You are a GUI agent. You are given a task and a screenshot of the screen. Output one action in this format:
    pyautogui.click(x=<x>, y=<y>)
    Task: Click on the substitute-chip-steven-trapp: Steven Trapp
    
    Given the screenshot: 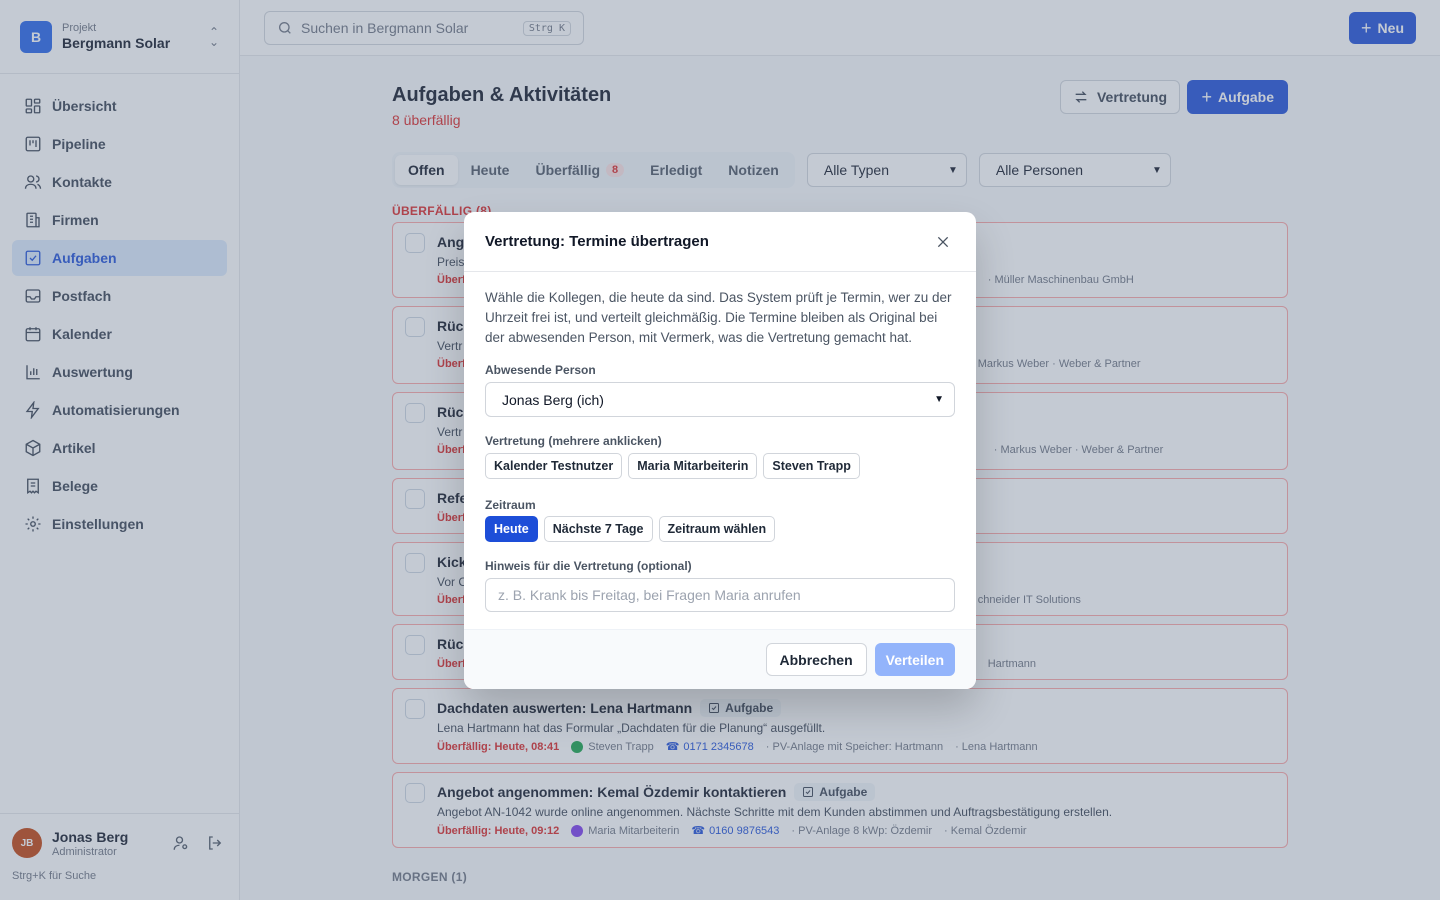 What is the action you would take?
    pyautogui.click(x=811, y=466)
    